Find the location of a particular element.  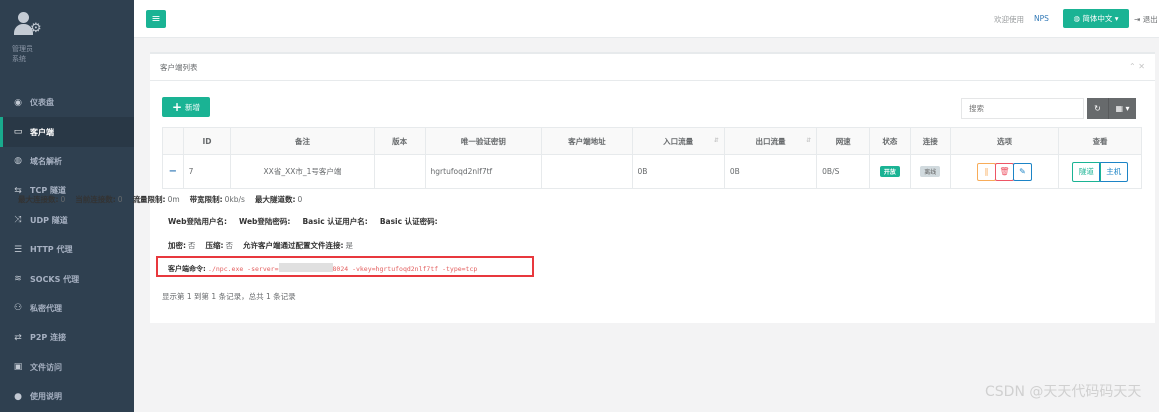

brand-link: NPS is located at coordinates (1041, 18).